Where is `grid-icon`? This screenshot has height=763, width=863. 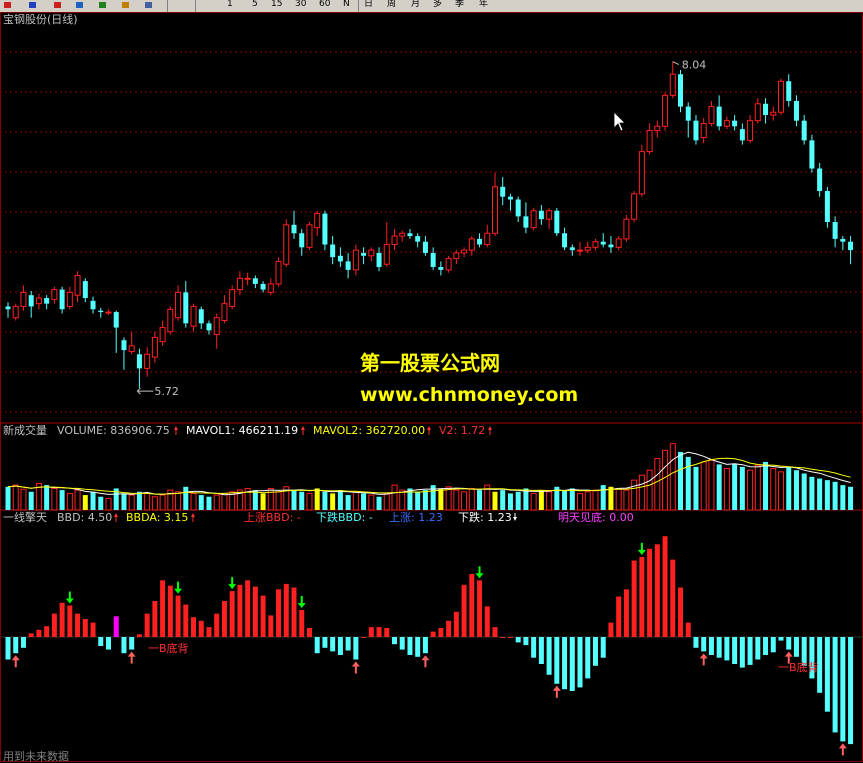
grid-icon is located at coordinates (148, 5).